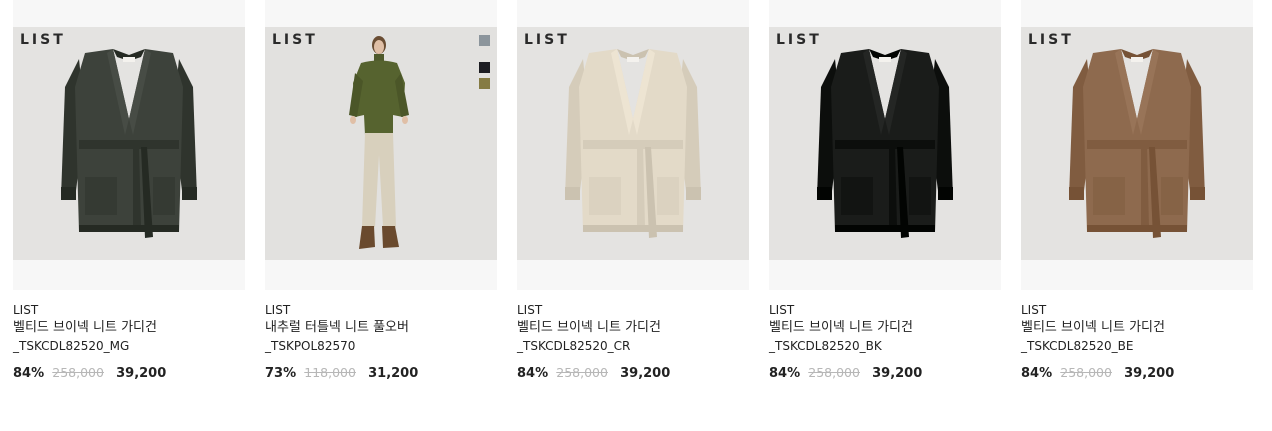  I want to click on color-swatches, so click(484, 62).